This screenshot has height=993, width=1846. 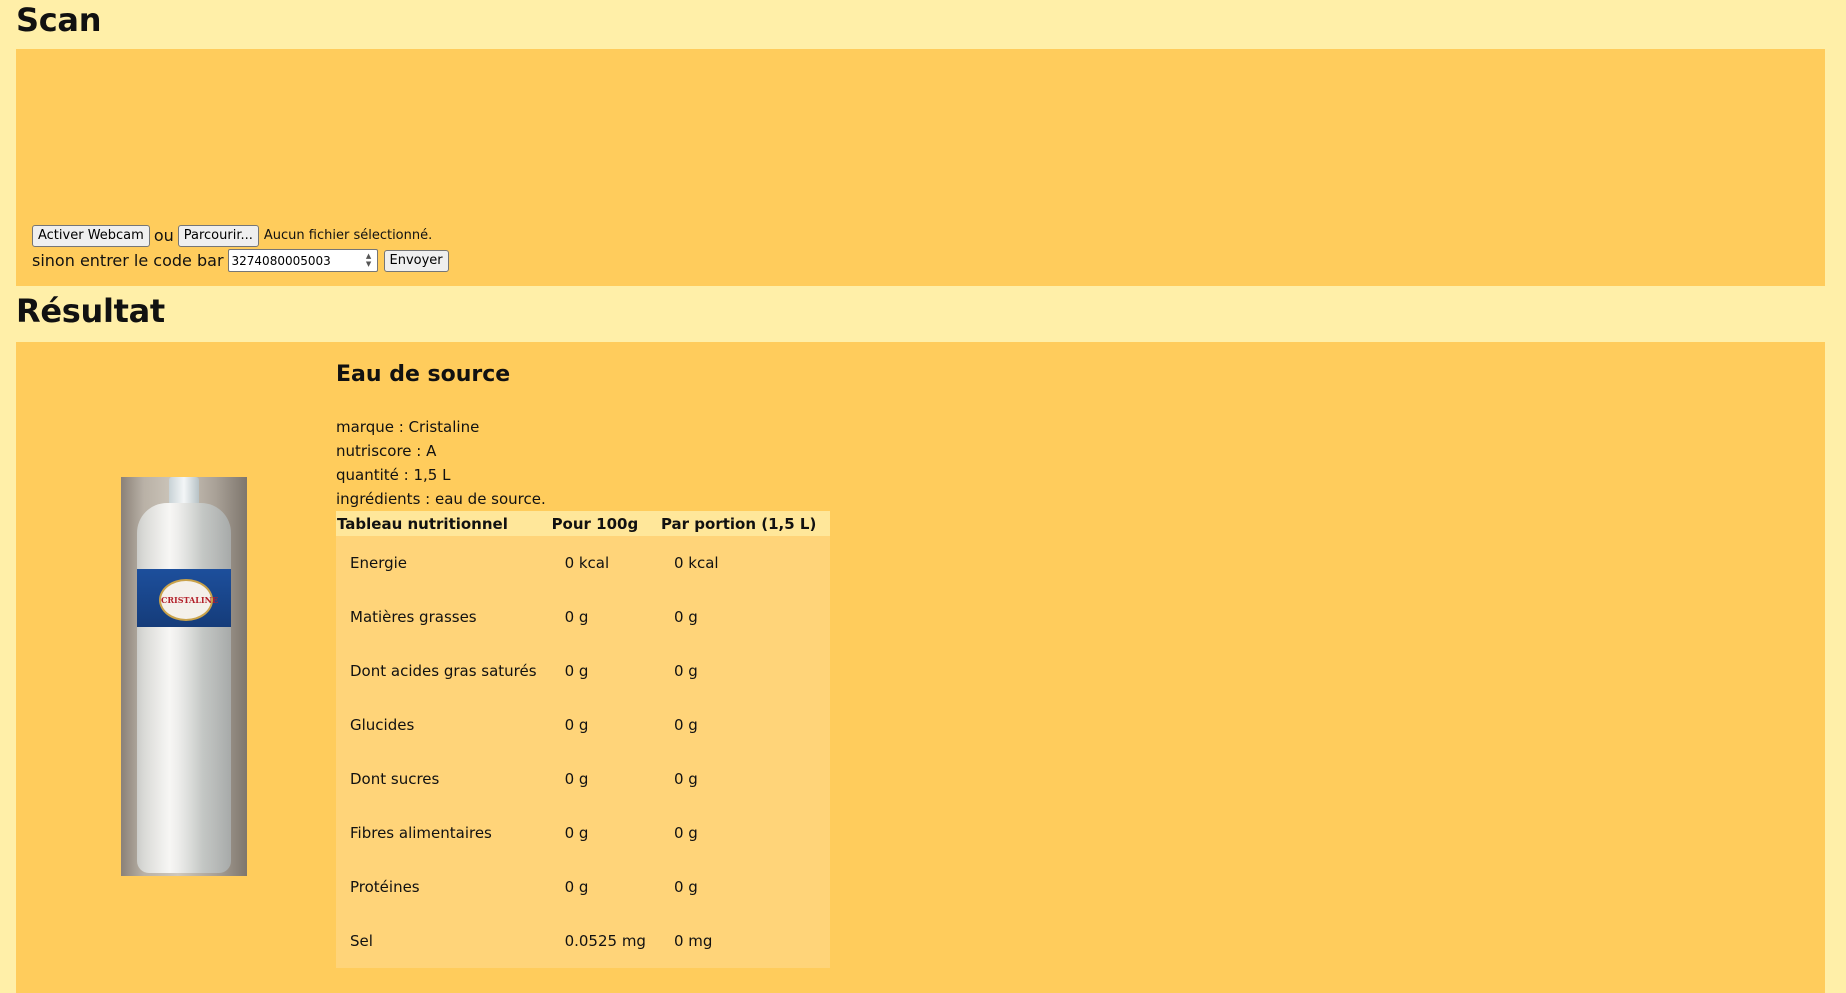 I want to click on product-title: Eau de source, so click(x=423, y=374).